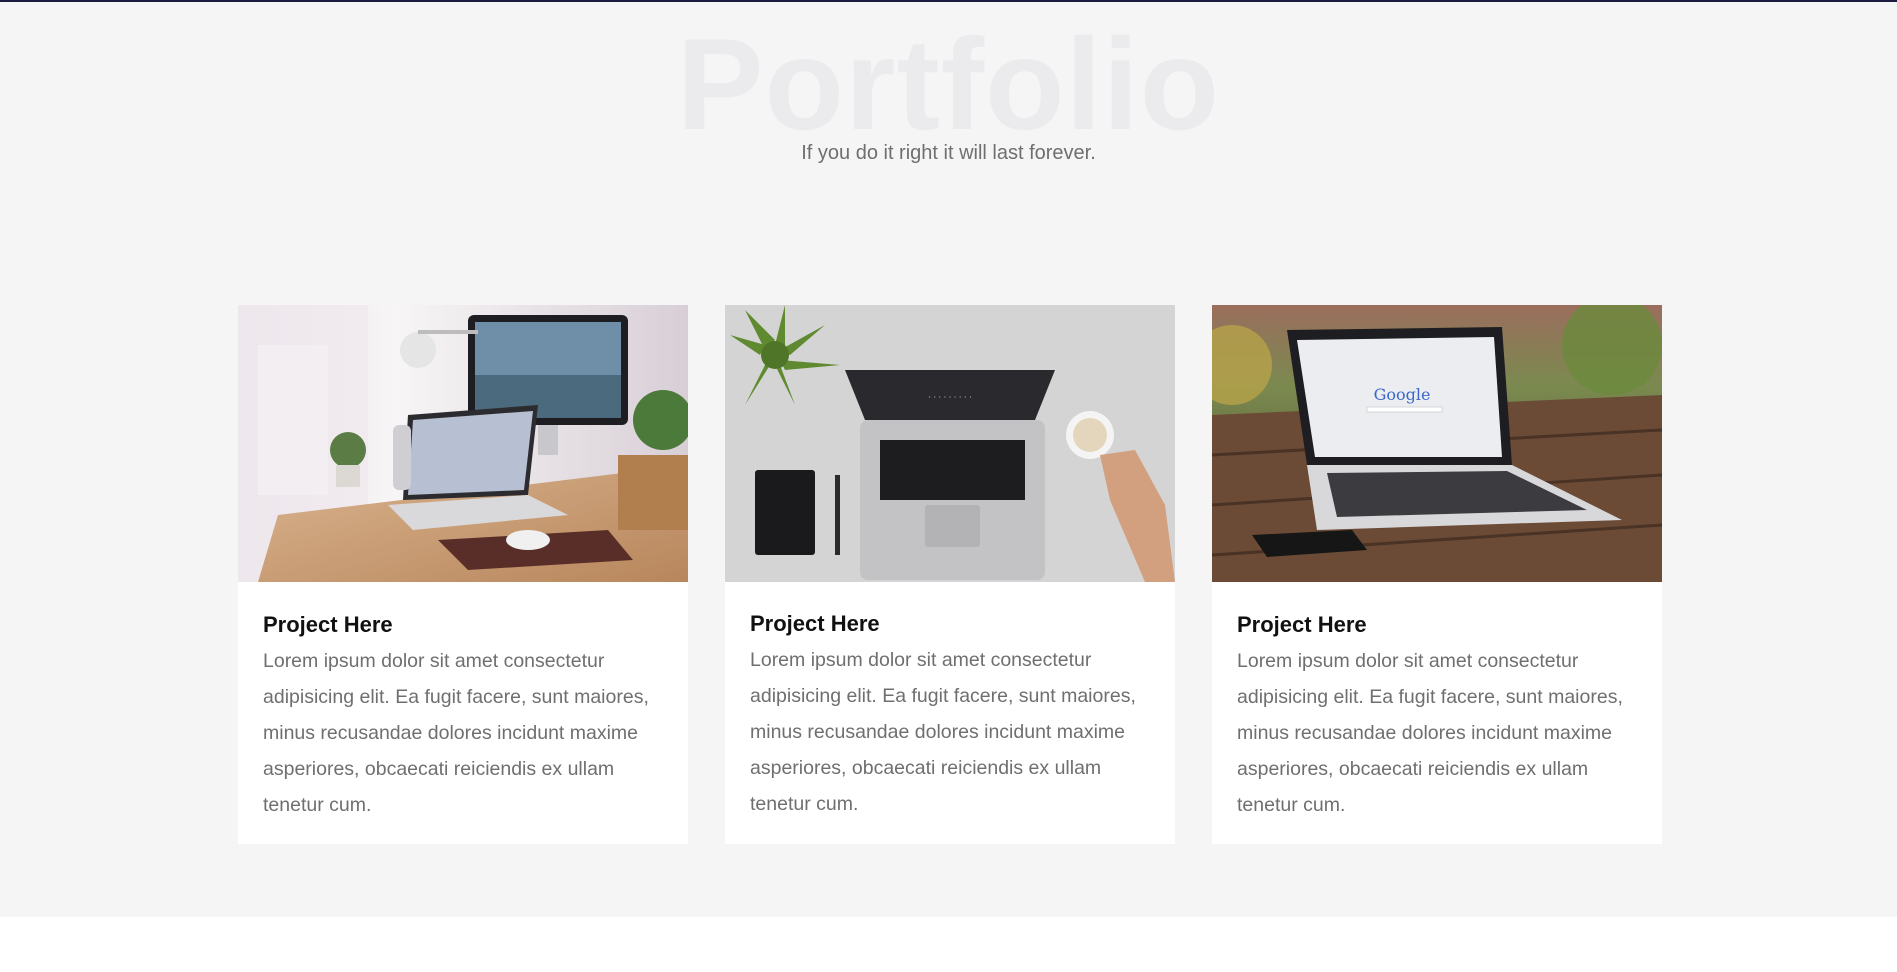  Describe the element at coordinates (463, 443) in the screenshot. I see `project-image-desk-setup` at that location.